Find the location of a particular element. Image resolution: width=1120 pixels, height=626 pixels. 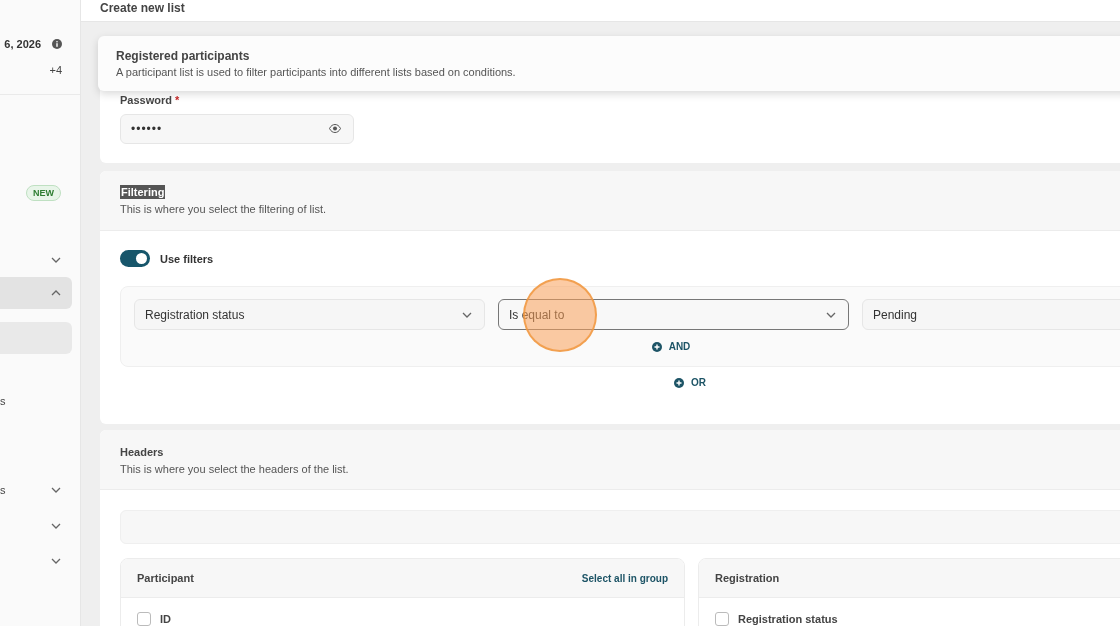

or-button: OR is located at coordinates (690, 382).